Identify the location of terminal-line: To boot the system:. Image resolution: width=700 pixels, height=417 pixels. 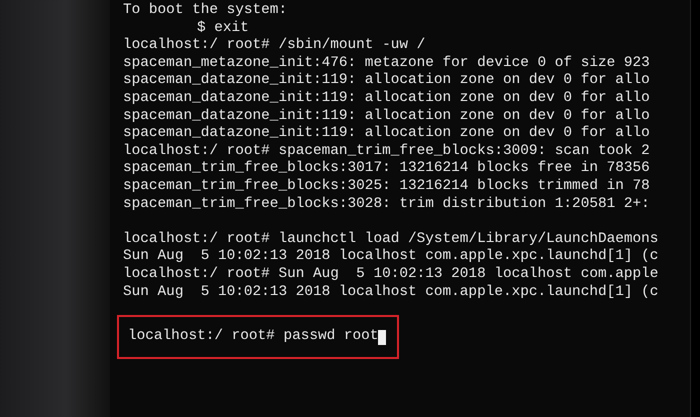
(205, 10).